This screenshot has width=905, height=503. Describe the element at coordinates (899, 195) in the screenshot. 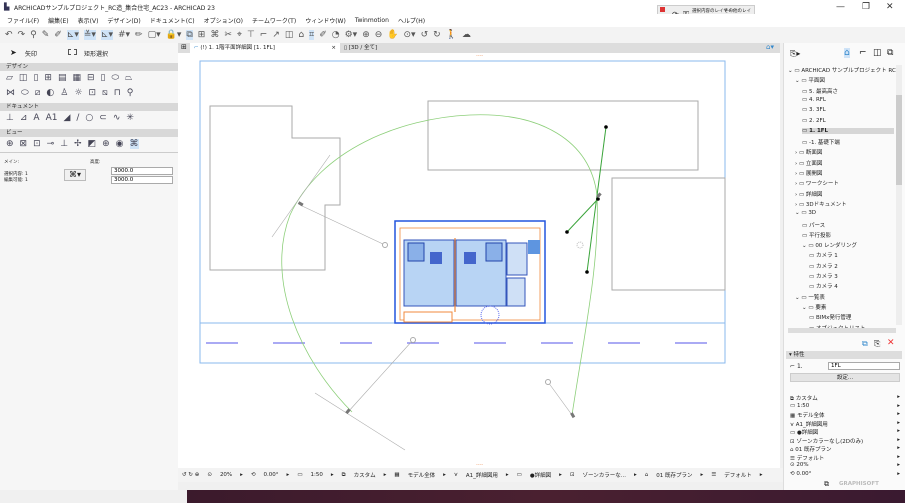

I see `tree-scrollbar` at that location.